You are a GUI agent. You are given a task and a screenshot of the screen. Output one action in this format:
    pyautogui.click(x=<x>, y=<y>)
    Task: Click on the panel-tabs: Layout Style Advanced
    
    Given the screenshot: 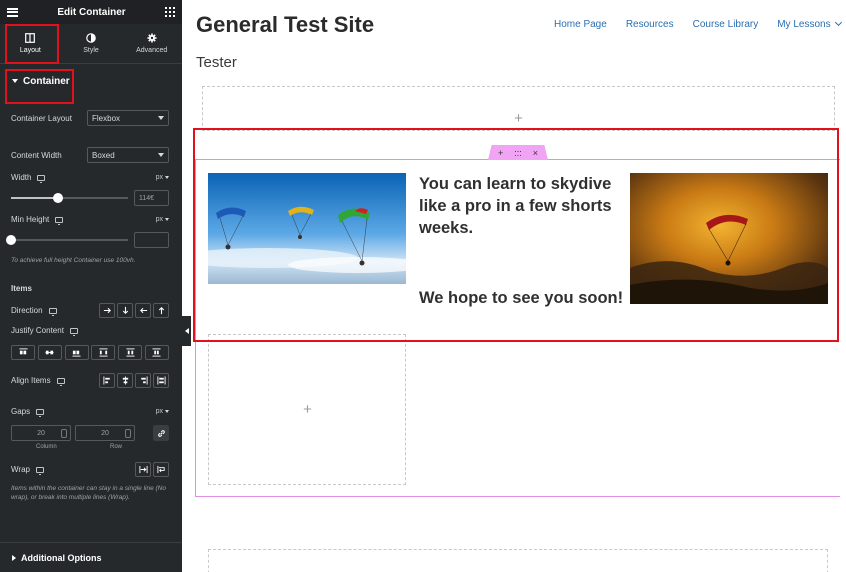 What is the action you would take?
    pyautogui.click(x=91, y=44)
    